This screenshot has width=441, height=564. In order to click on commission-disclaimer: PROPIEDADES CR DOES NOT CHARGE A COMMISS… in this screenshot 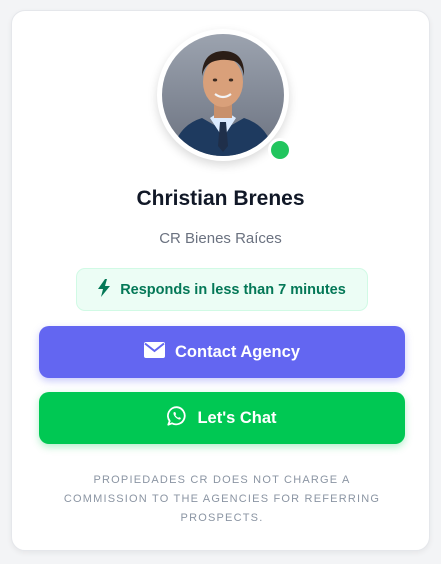, I will do `click(222, 499)`.